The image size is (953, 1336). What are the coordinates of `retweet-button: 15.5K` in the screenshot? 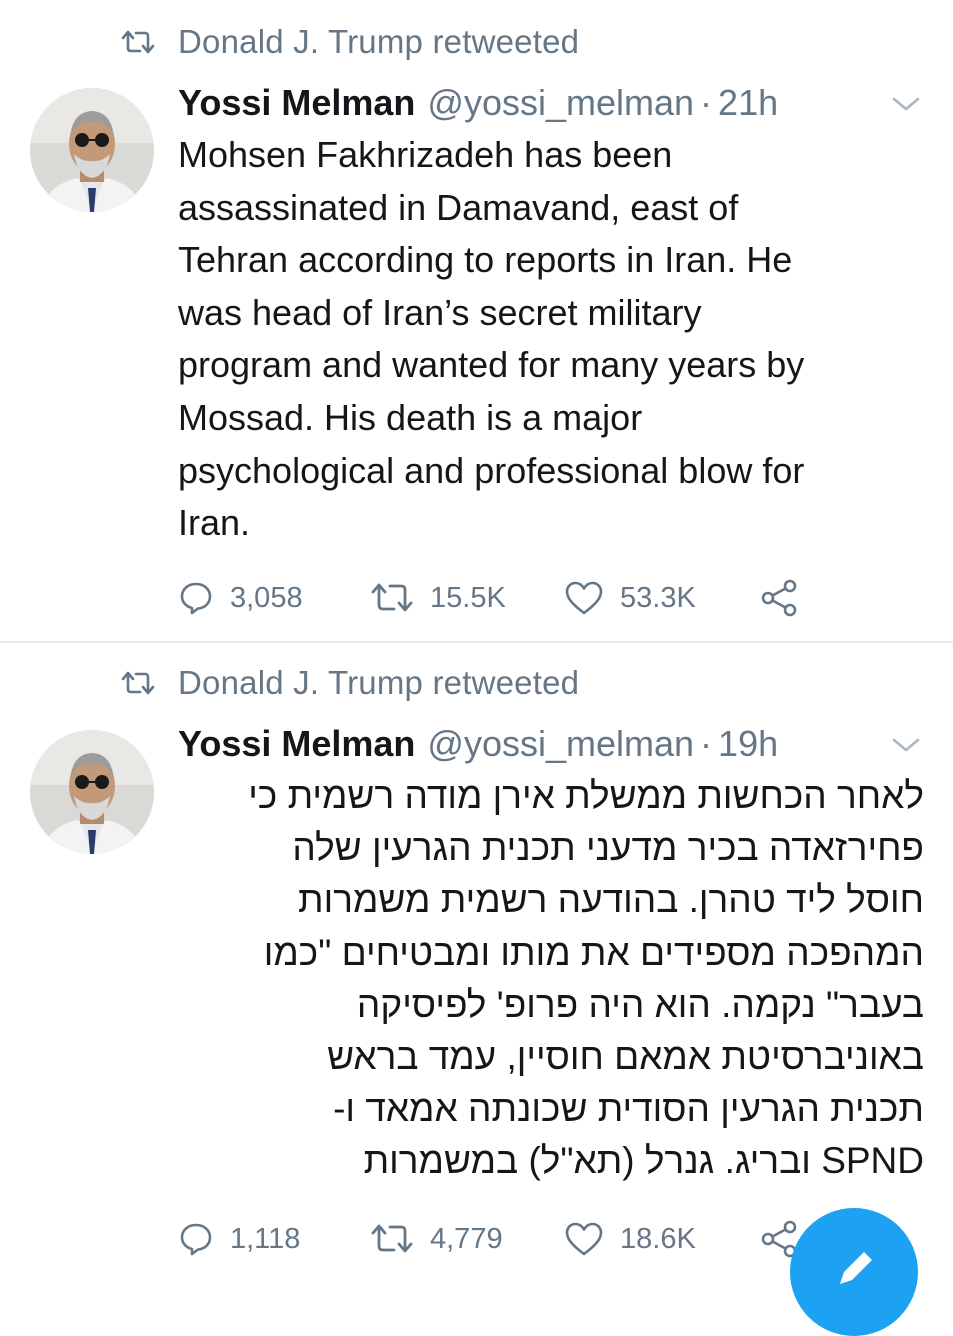 It's located at (438, 598).